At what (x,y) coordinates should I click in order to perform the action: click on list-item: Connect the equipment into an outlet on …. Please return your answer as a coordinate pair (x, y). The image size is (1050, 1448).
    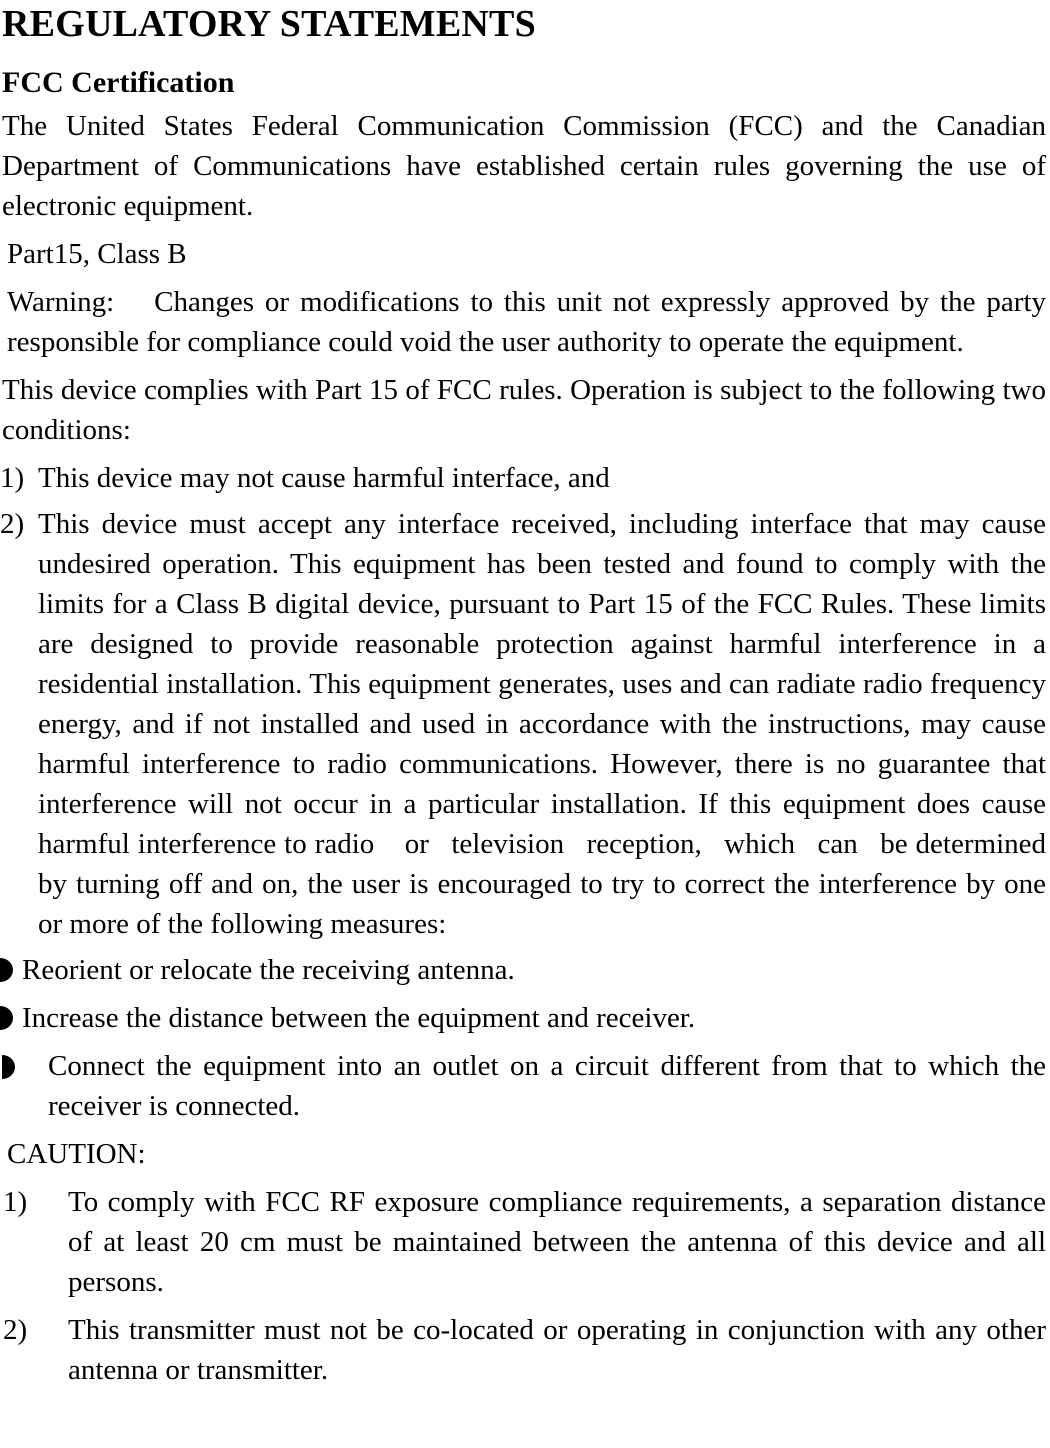
    Looking at the image, I should click on (525, 1086).